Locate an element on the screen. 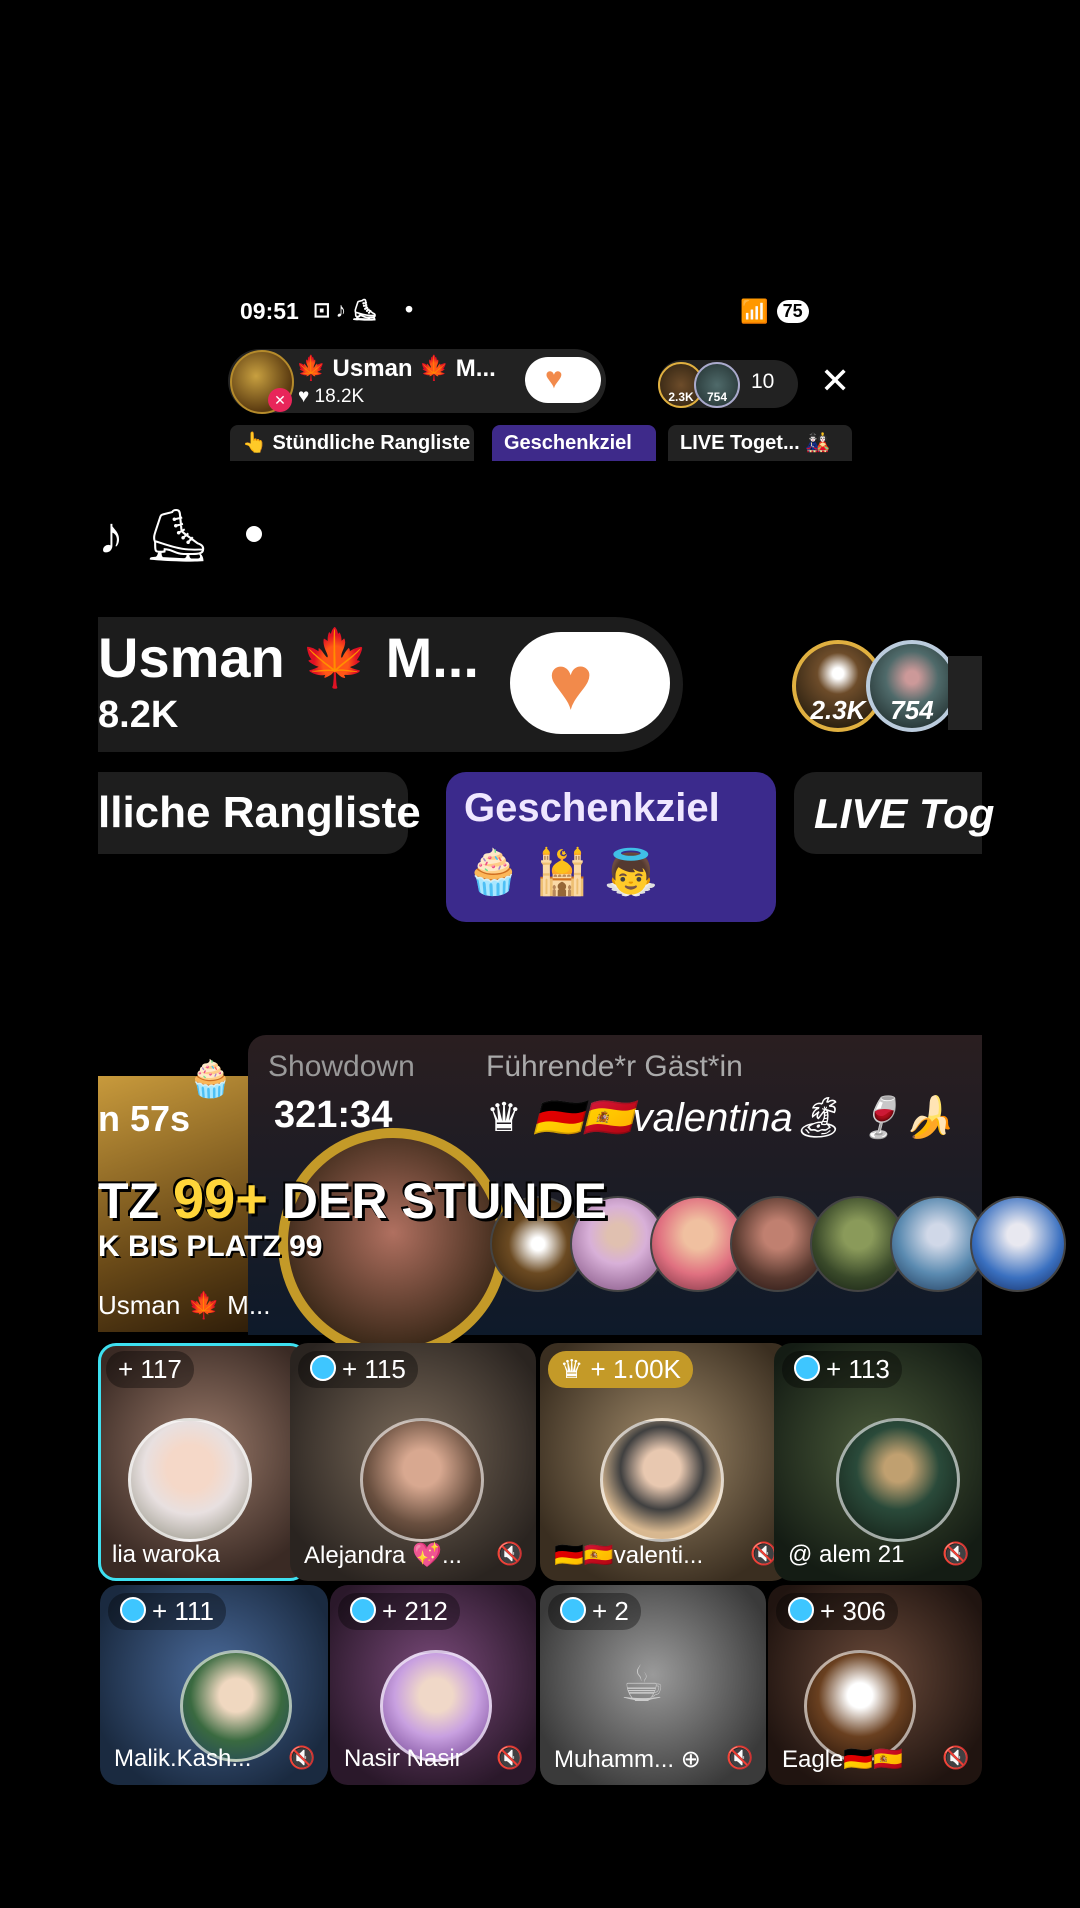 The image size is (1080, 1908). showdown-label: Showdown is located at coordinates (341, 1066).